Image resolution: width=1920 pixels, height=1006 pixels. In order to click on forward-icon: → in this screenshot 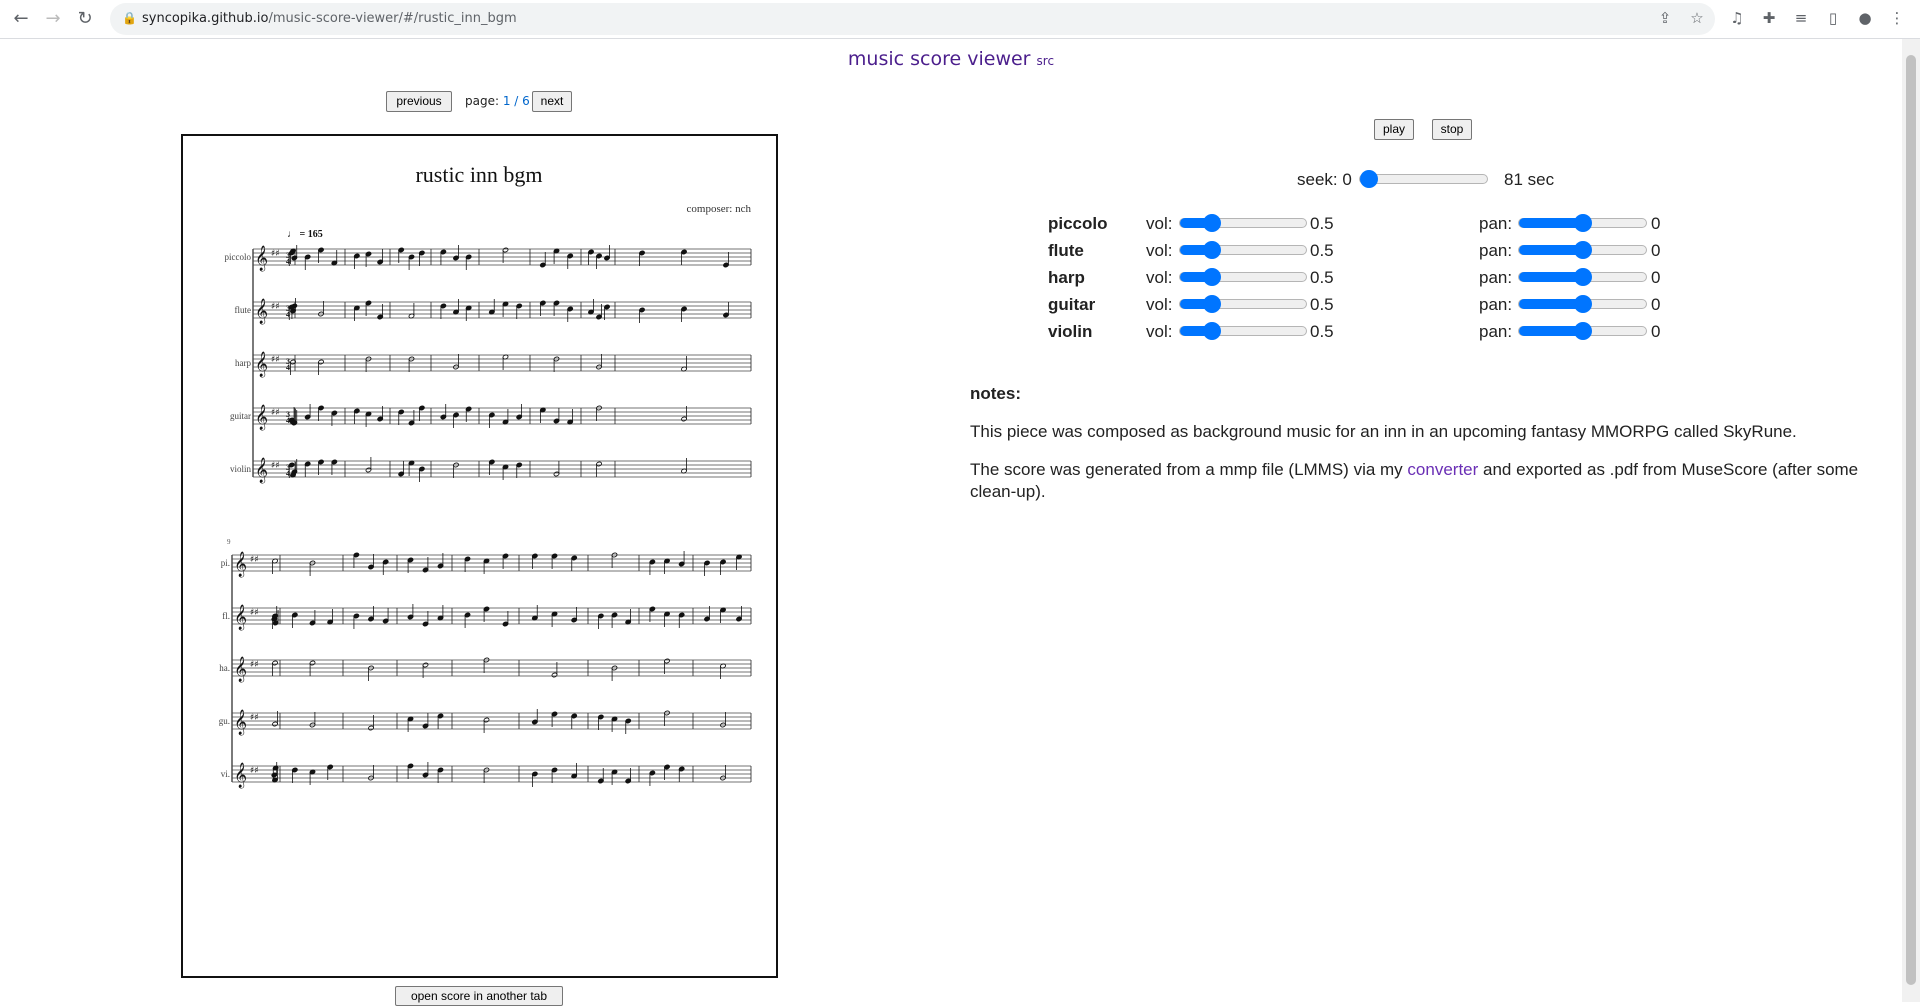, I will do `click(53, 18)`.